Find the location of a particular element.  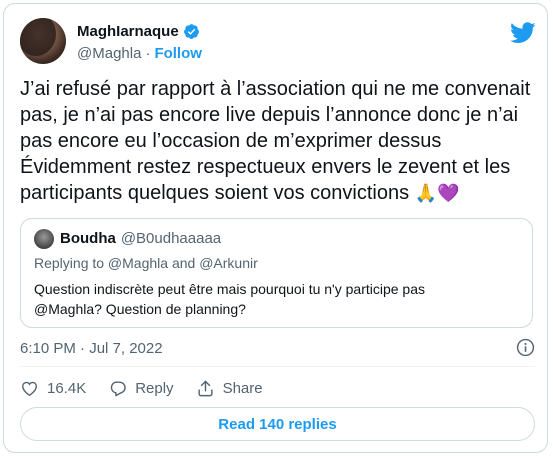

share-button: Share is located at coordinates (229, 388).